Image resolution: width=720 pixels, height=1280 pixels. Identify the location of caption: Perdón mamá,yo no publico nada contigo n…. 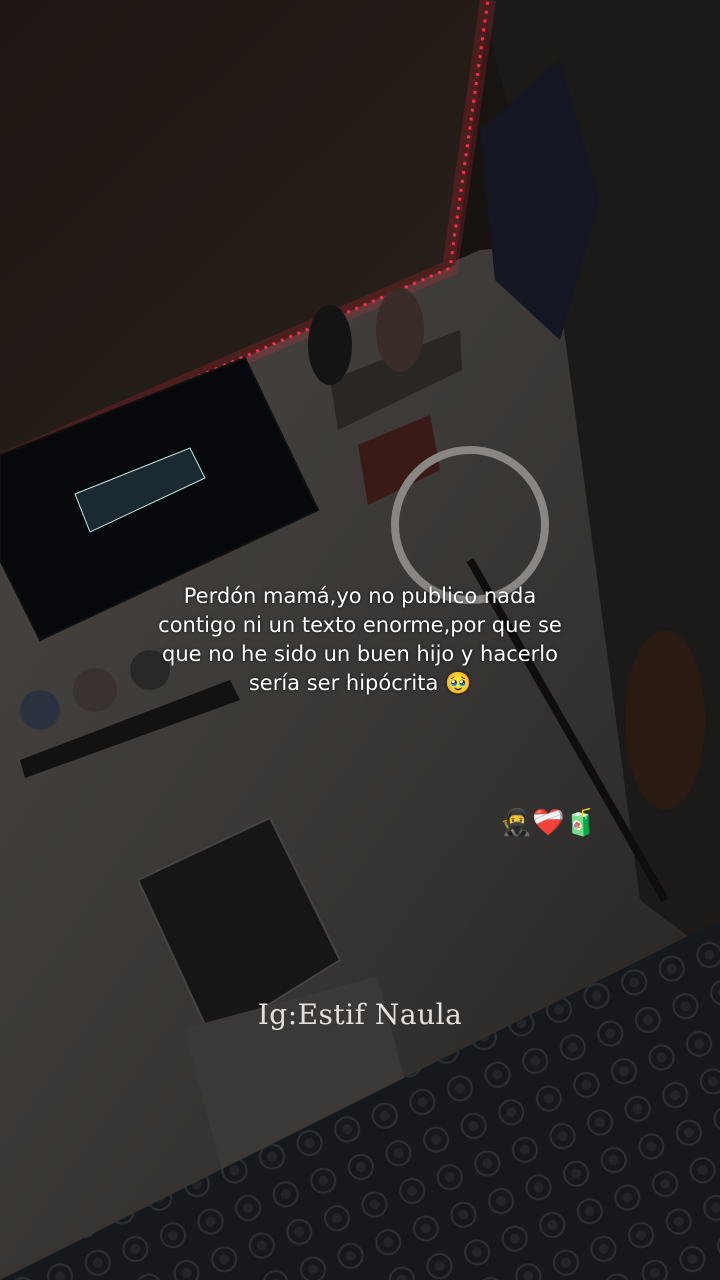
(360, 640).